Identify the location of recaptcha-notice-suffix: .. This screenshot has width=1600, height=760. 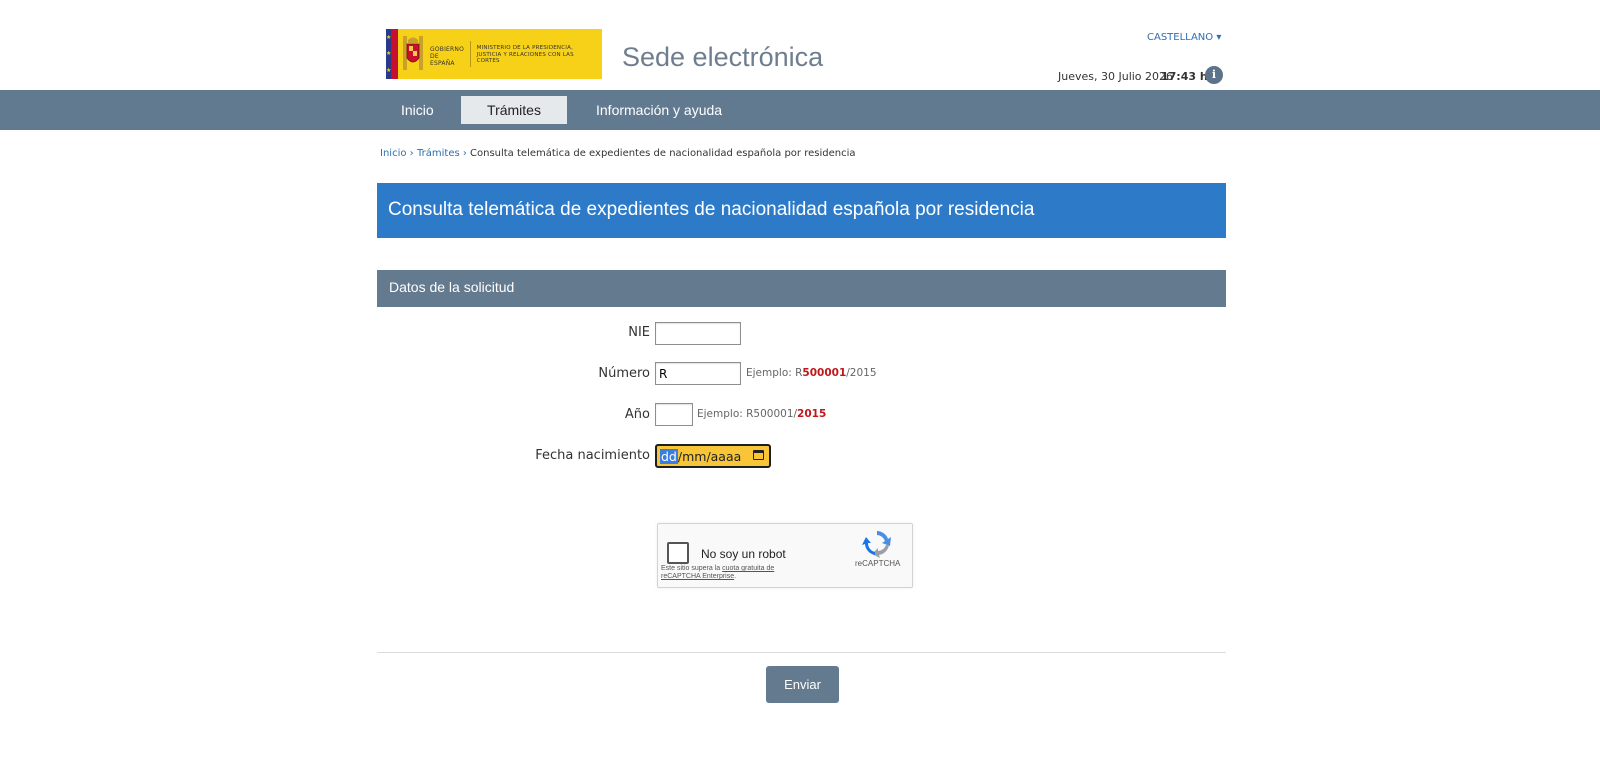
(735, 576).